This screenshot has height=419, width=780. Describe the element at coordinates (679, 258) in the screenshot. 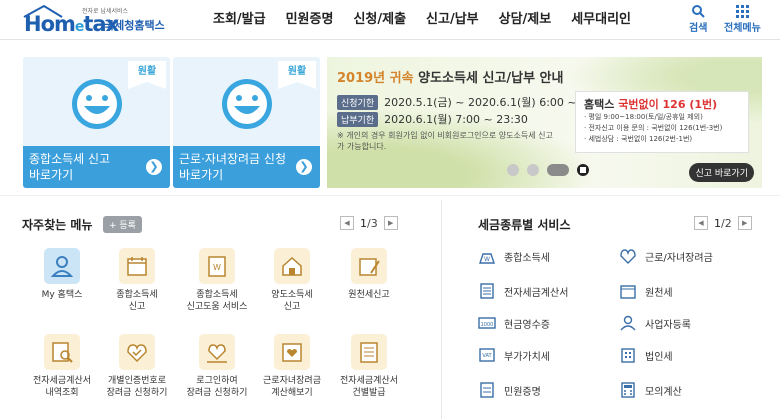

I see `tax-service-label: 근로/자녀장려금` at that location.